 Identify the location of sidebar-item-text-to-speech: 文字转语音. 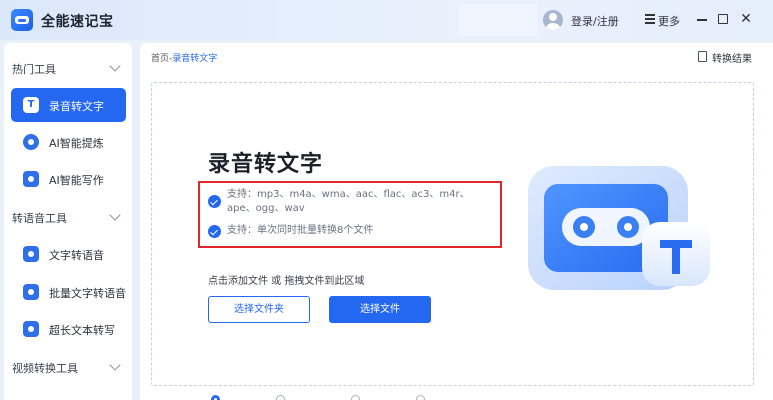
(68, 254).